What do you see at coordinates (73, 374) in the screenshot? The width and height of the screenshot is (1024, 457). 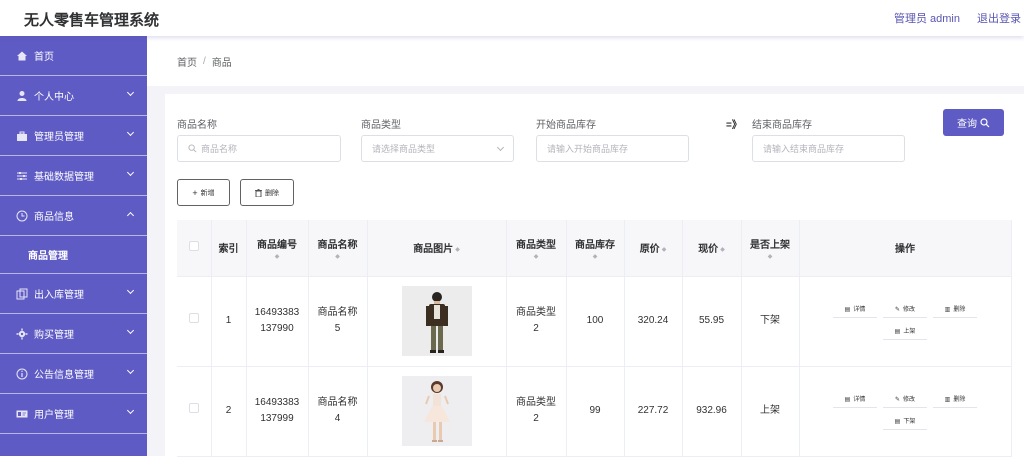 I see `sidebar-item-announcements: 公告信息管理` at bounding box center [73, 374].